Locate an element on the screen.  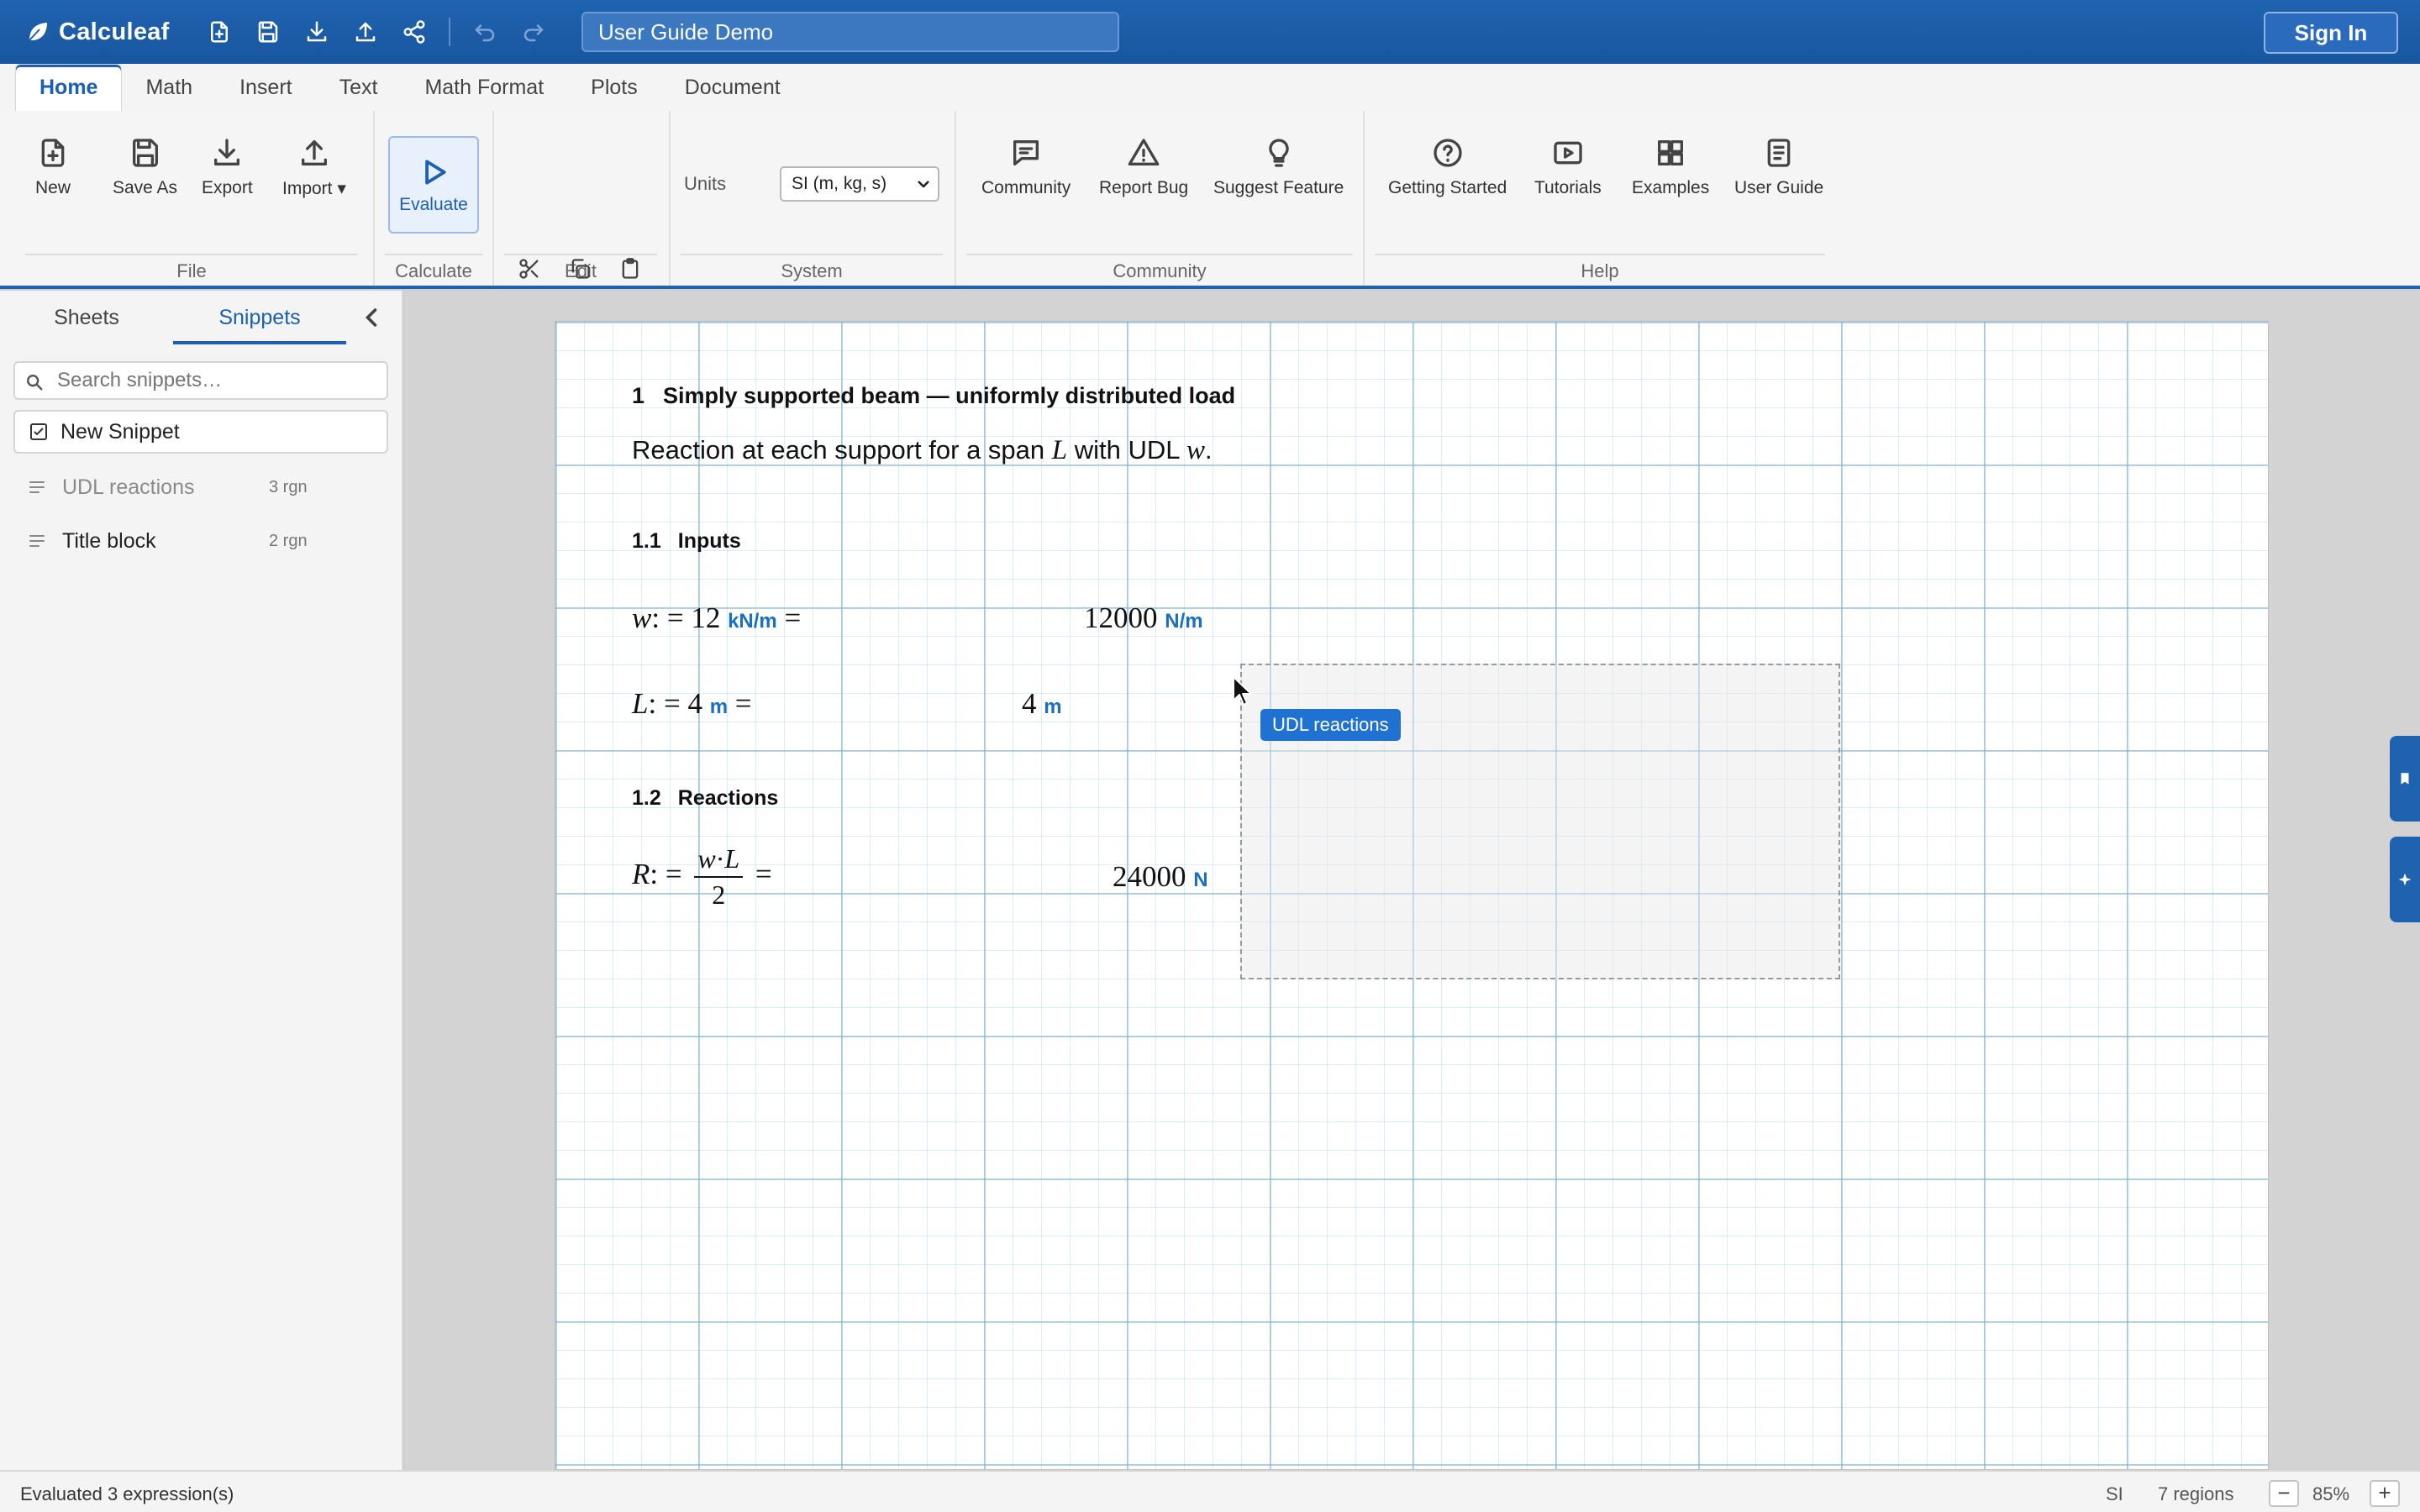
sidebar-tabs: Sheets Snippets is located at coordinates (201, 319).